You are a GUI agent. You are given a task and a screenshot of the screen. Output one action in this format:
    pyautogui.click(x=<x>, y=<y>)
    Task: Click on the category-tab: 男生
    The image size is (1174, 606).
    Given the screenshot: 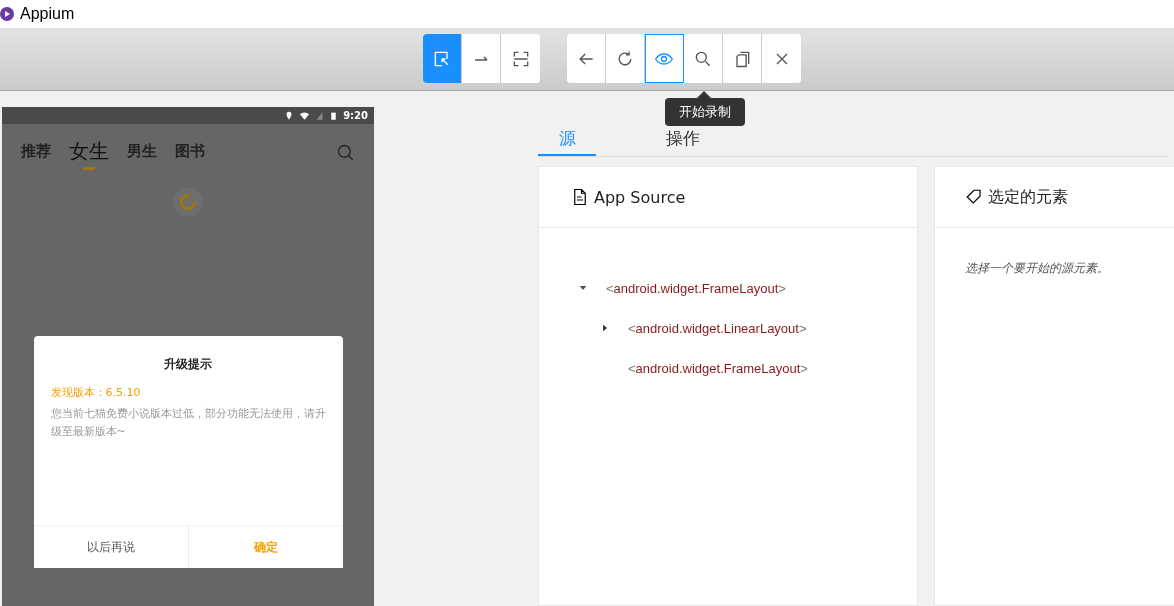 What is the action you would take?
    pyautogui.click(x=142, y=156)
    